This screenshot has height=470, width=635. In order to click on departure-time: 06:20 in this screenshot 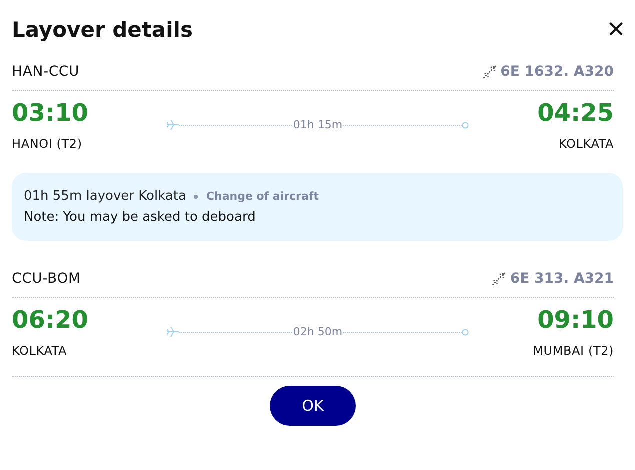, I will do `click(50, 320)`.